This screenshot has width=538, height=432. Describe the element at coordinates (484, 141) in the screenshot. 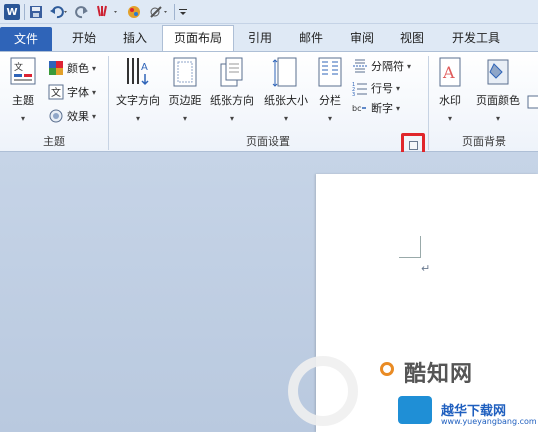

I see `group-label-page-background: 页面背景` at that location.